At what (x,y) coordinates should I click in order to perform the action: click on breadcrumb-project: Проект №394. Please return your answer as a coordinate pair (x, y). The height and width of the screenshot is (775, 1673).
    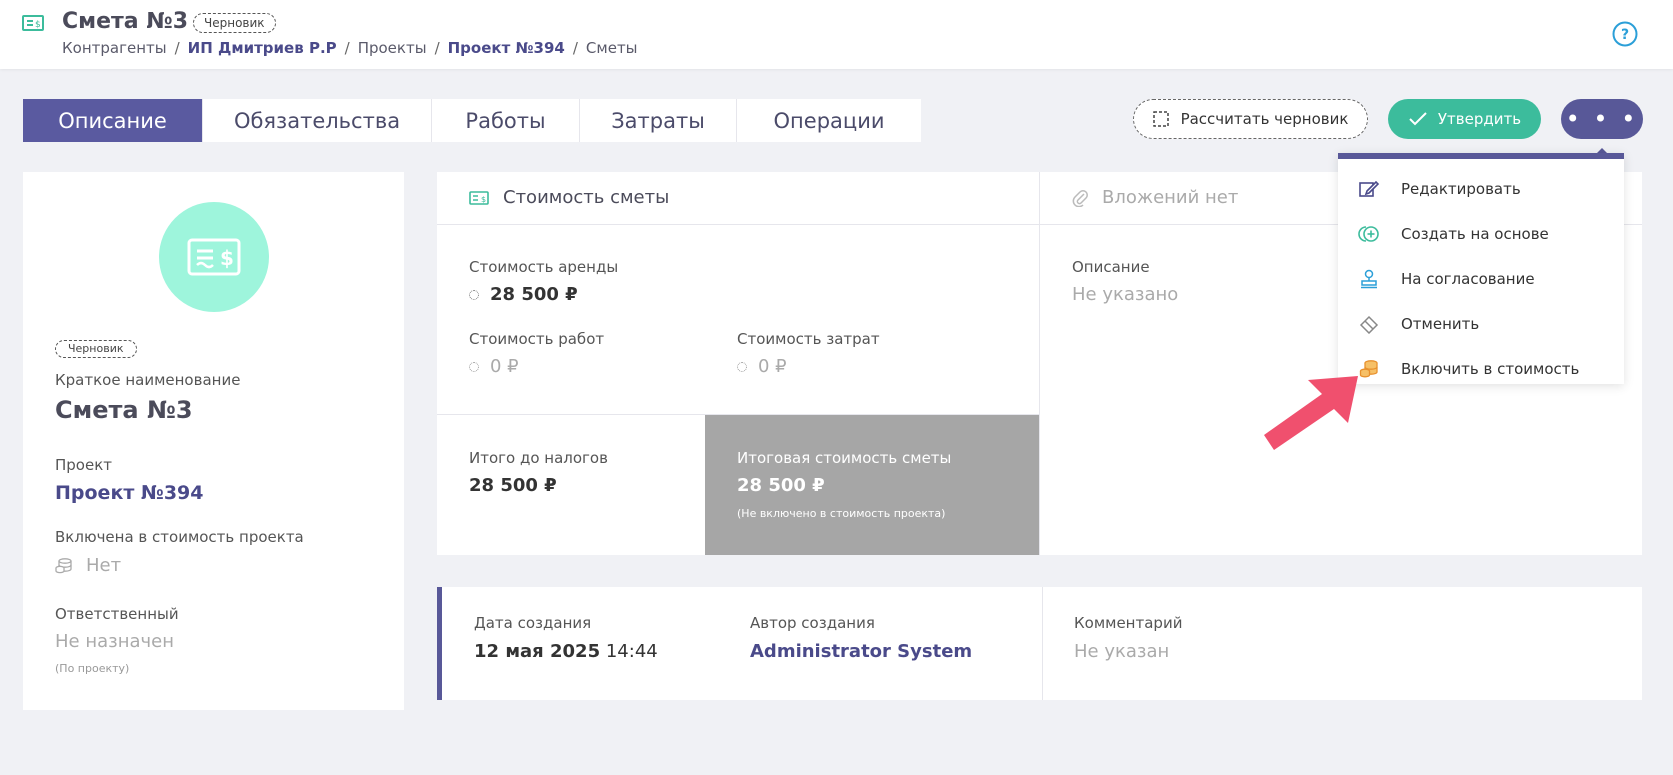
    Looking at the image, I should click on (506, 48).